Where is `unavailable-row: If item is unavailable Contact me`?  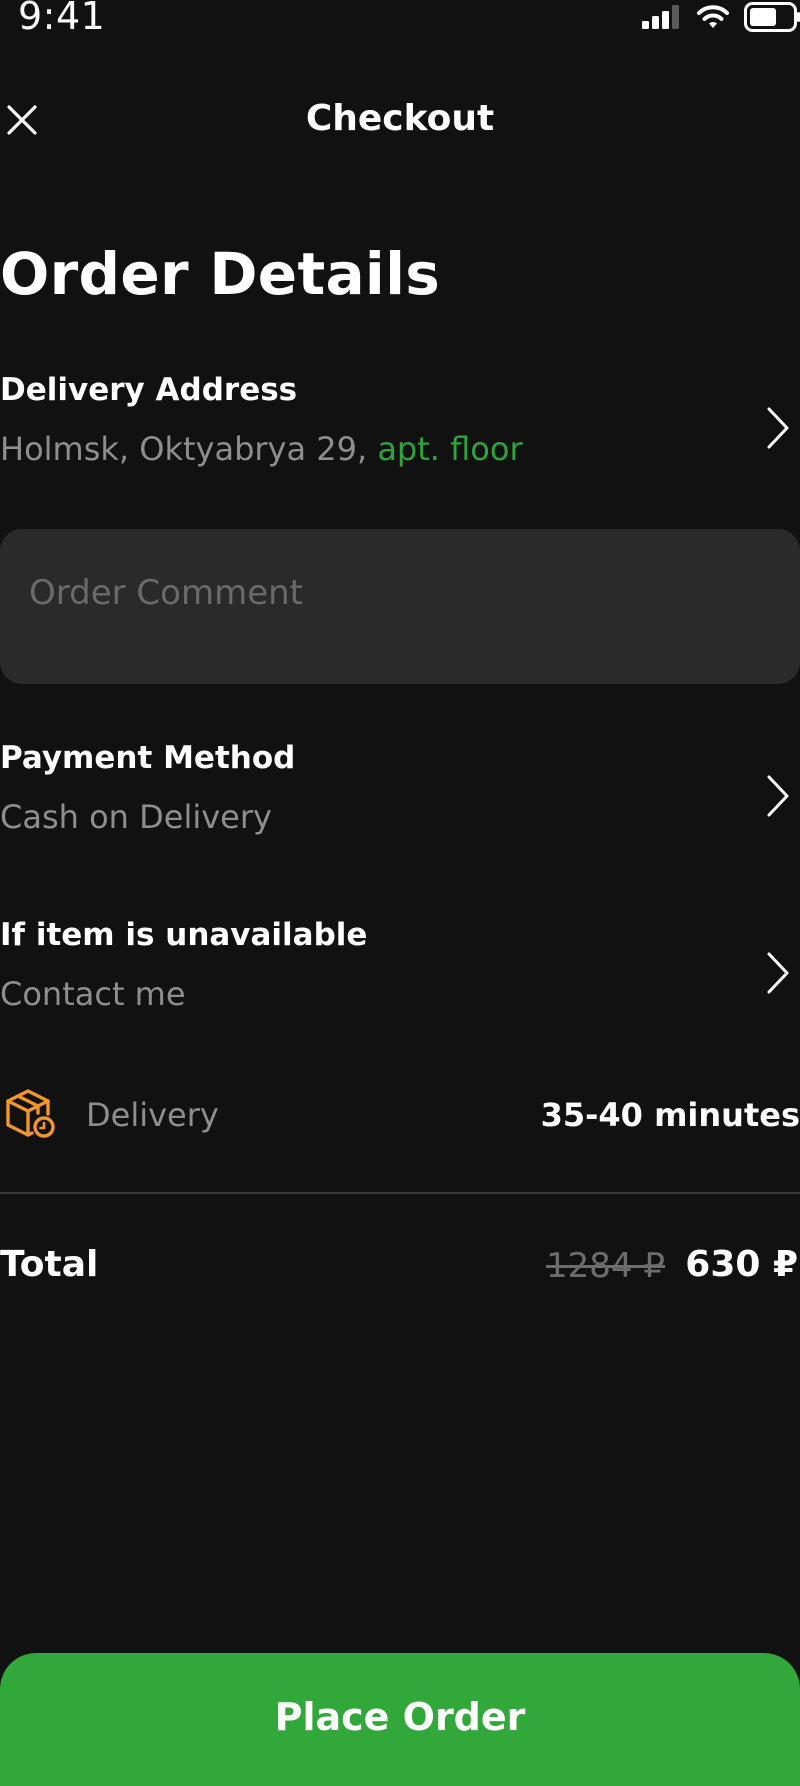
unavailable-row: If item is unavailable Contact me is located at coordinates (400, 965).